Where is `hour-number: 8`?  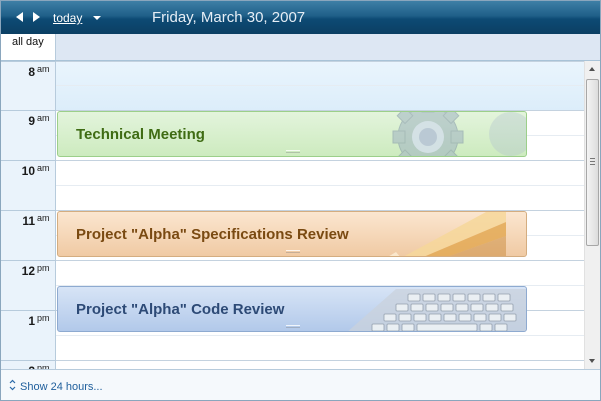 hour-number: 8 is located at coordinates (31, 72).